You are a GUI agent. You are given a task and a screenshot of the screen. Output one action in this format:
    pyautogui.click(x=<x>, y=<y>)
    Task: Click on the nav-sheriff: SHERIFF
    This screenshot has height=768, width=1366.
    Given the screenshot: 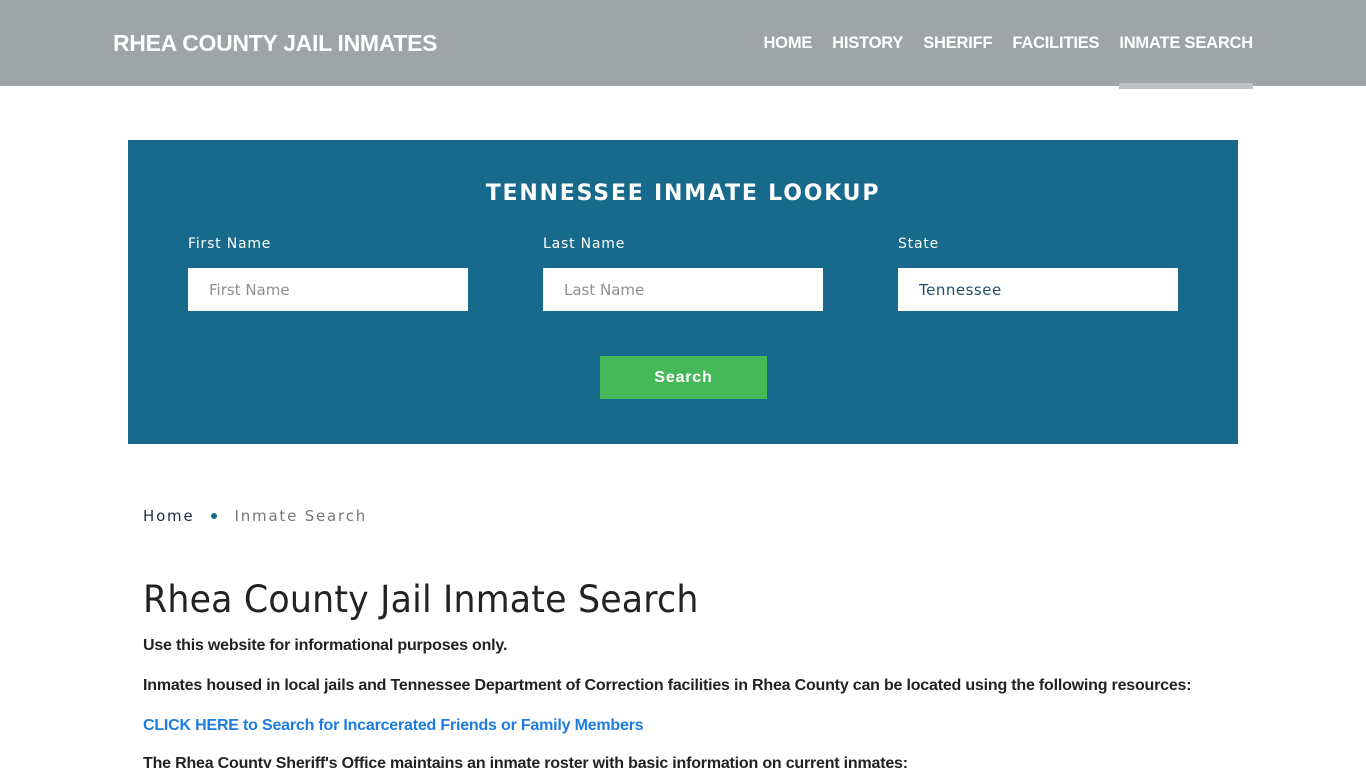 What is the action you would take?
    pyautogui.click(x=957, y=43)
    